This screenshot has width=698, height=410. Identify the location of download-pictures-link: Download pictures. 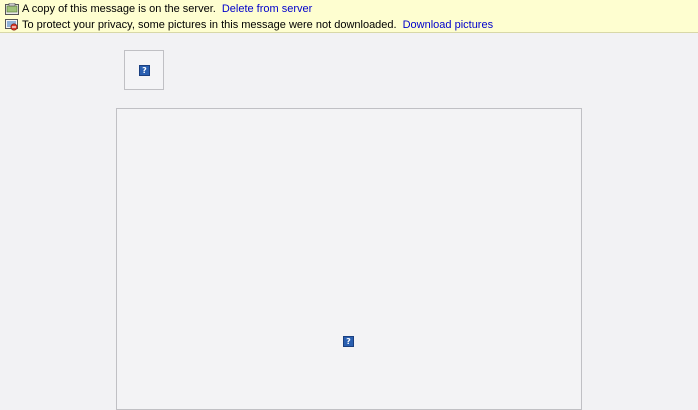
(448, 25).